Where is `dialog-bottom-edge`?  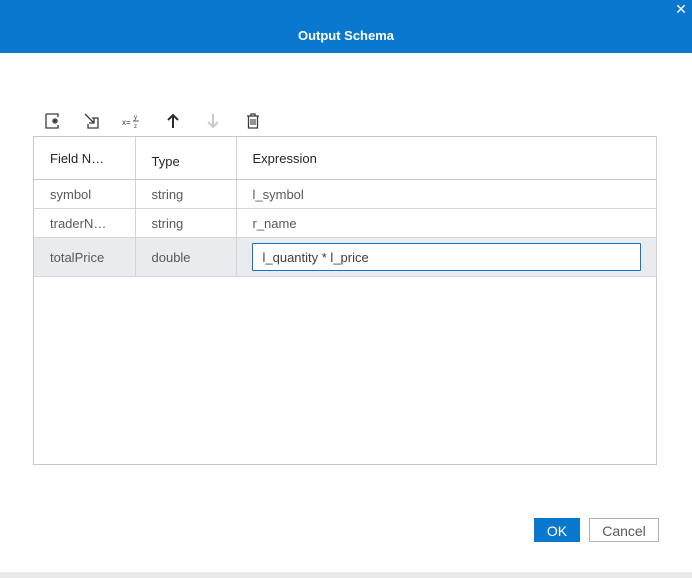
dialog-bottom-edge is located at coordinates (346, 575).